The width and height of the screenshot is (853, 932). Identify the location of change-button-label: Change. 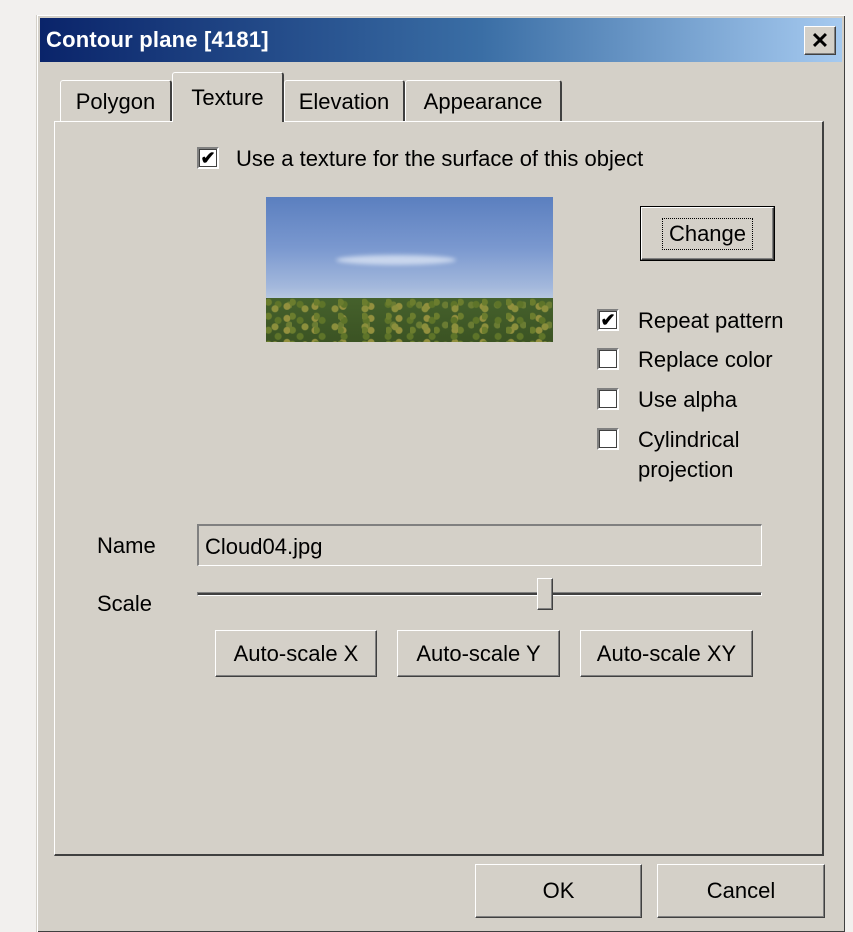
(707, 233).